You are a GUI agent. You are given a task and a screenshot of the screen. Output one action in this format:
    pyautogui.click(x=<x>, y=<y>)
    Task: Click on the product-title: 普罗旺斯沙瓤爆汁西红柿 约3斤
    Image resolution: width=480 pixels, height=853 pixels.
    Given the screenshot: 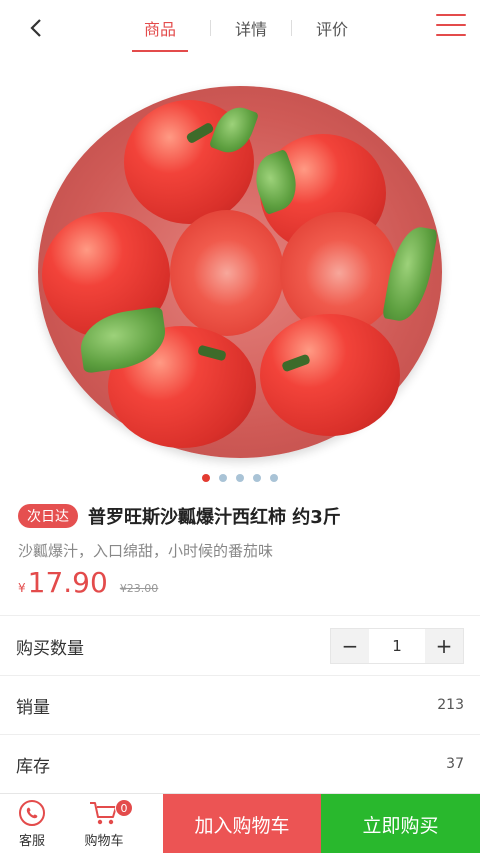 What is the action you would take?
    pyautogui.click(x=214, y=517)
    